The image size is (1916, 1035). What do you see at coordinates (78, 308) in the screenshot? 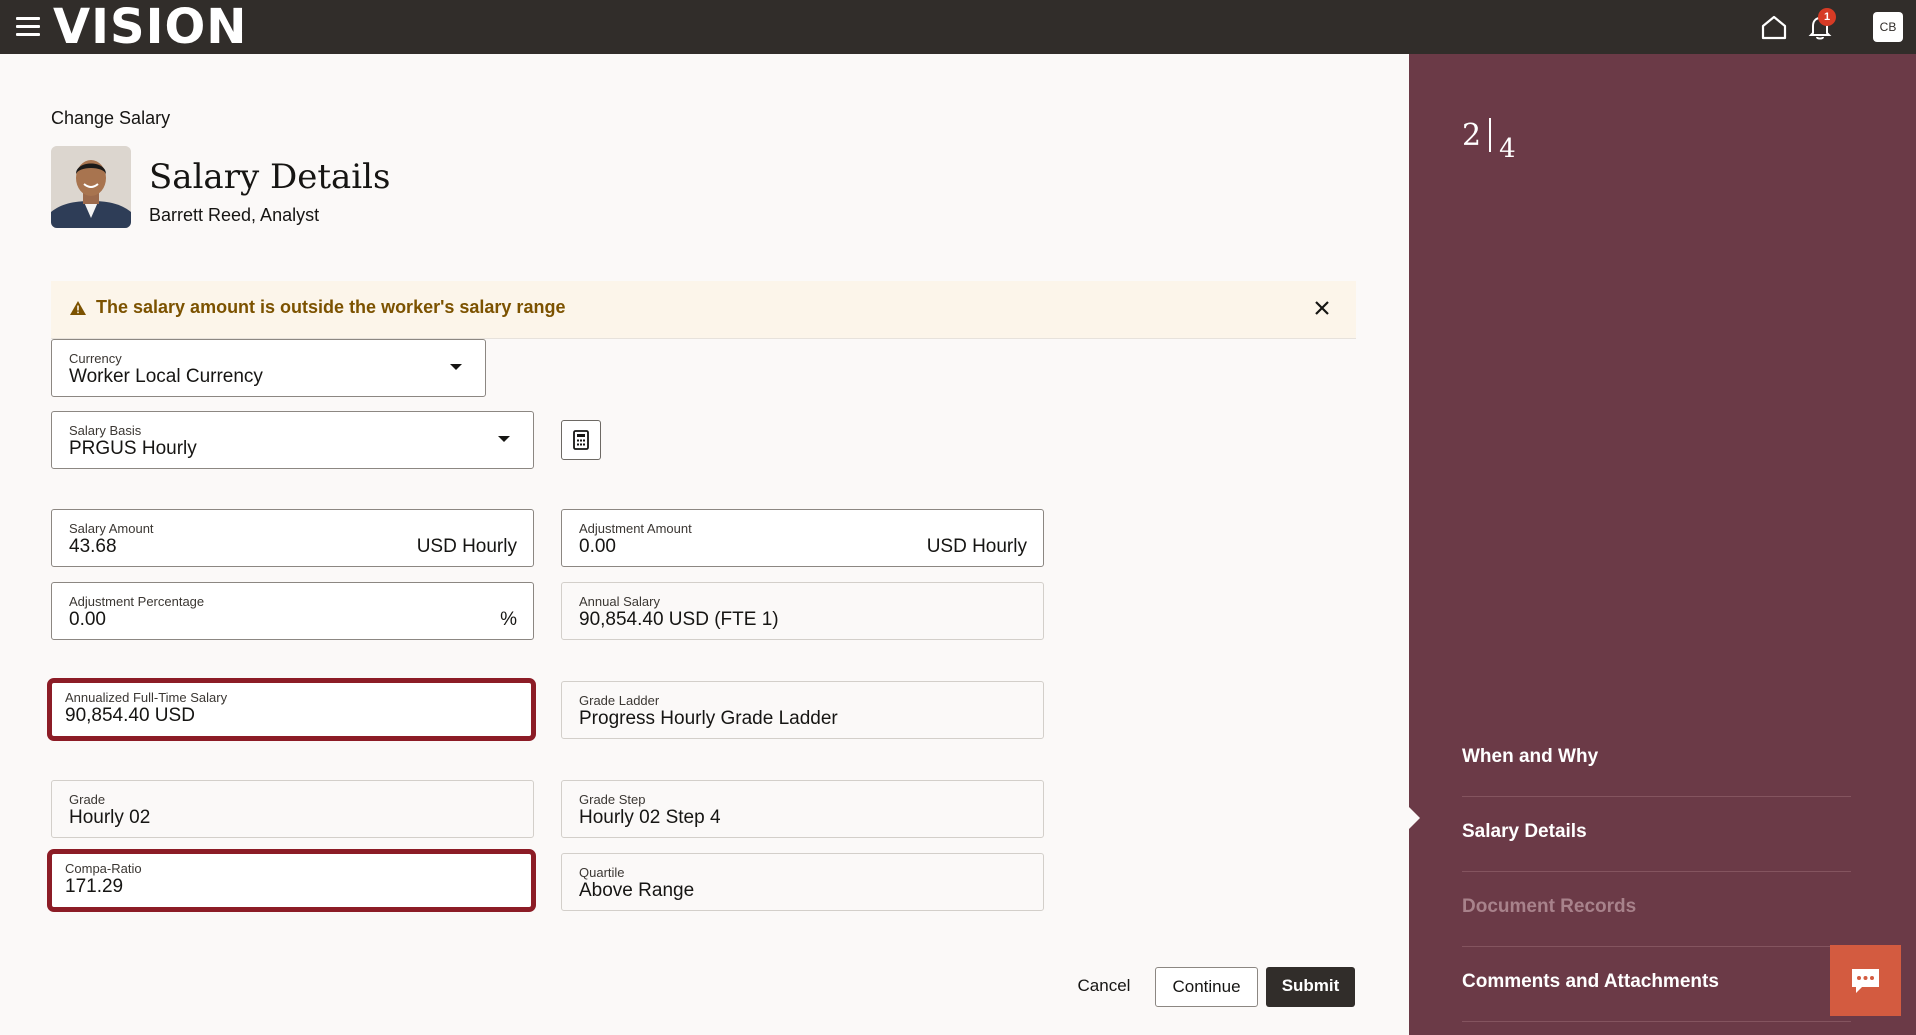
I see `warning-icon` at bounding box center [78, 308].